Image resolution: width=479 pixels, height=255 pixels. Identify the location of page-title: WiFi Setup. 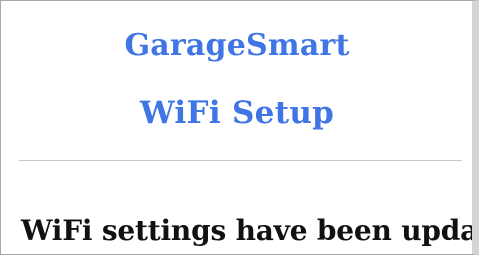
(237, 113).